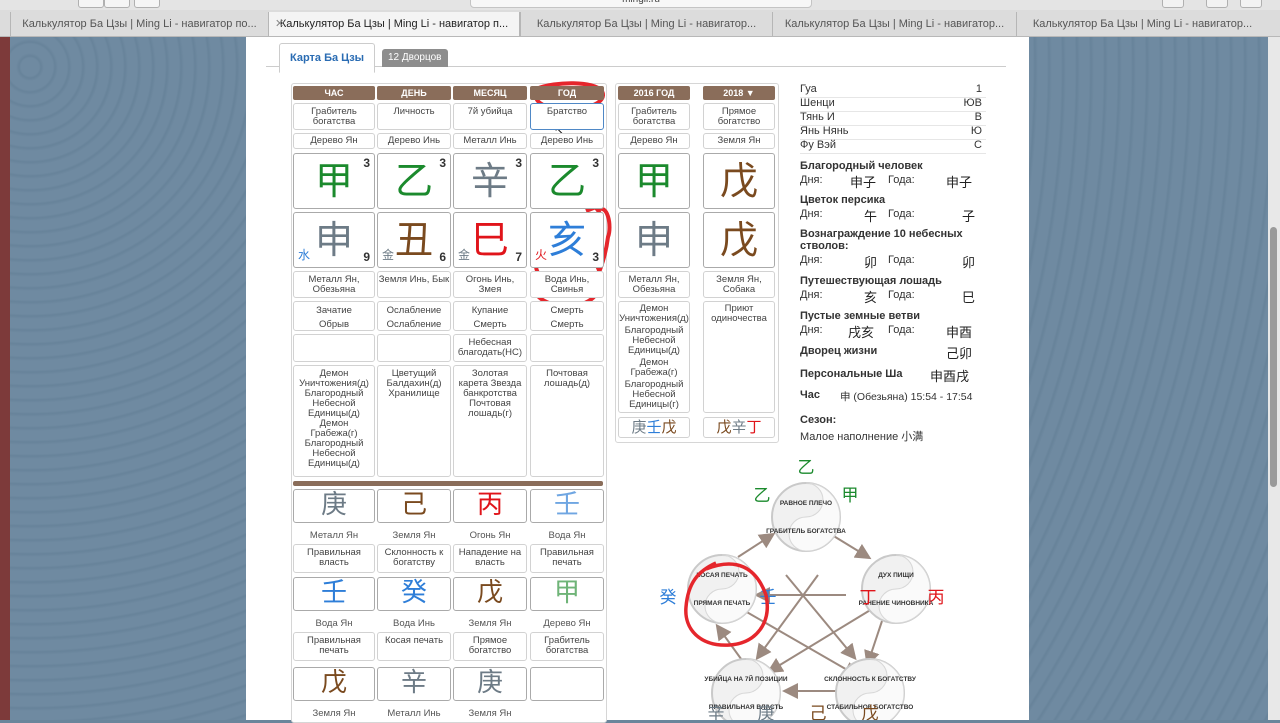 The image size is (1280, 723). What do you see at coordinates (490, 558) in the screenshot?
I see `hidden-star: Нападение на власть` at bounding box center [490, 558].